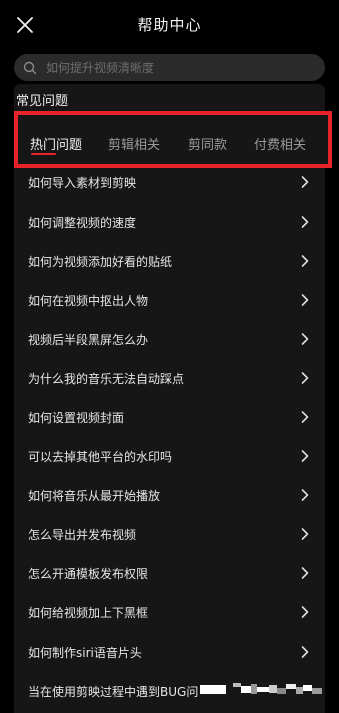  Describe the element at coordinates (56, 143) in the screenshot. I see `tab-hot-questions: 热门问题` at that location.